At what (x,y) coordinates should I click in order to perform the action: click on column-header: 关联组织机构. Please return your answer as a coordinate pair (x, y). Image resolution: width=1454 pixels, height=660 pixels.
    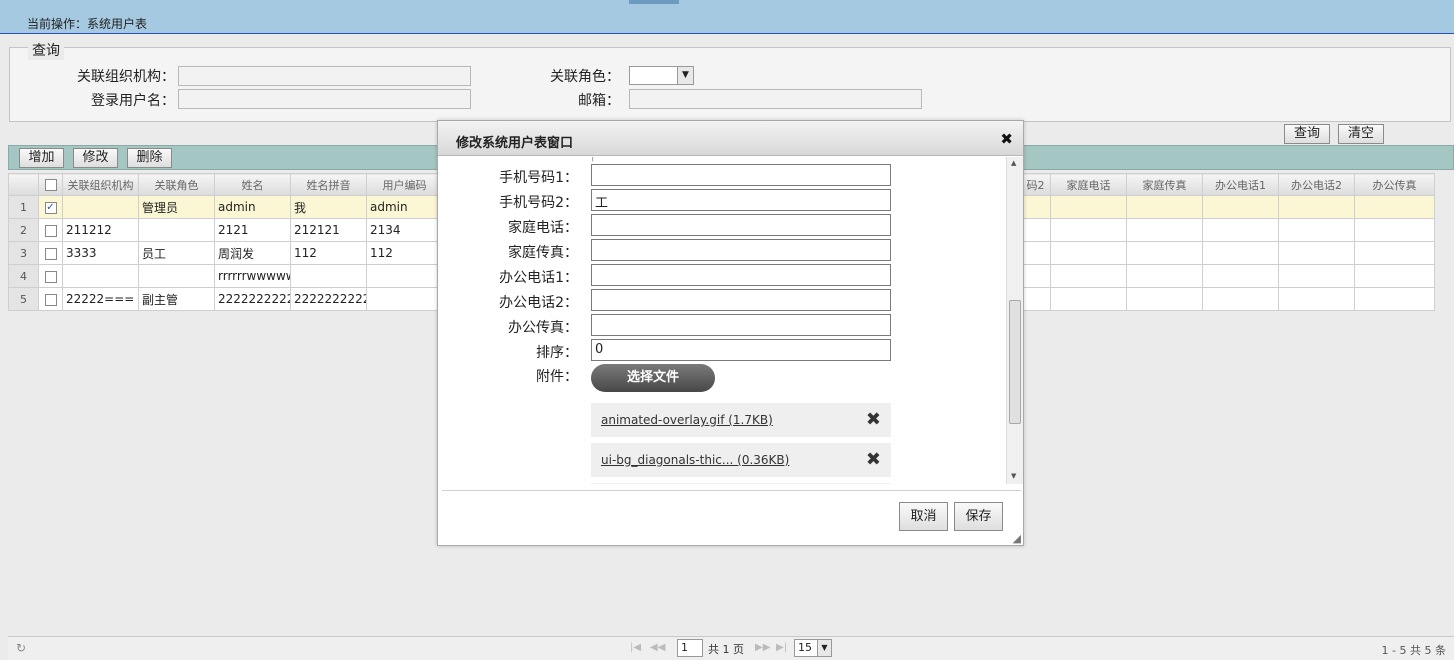
    Looking at the image, I should click on (100, 184).